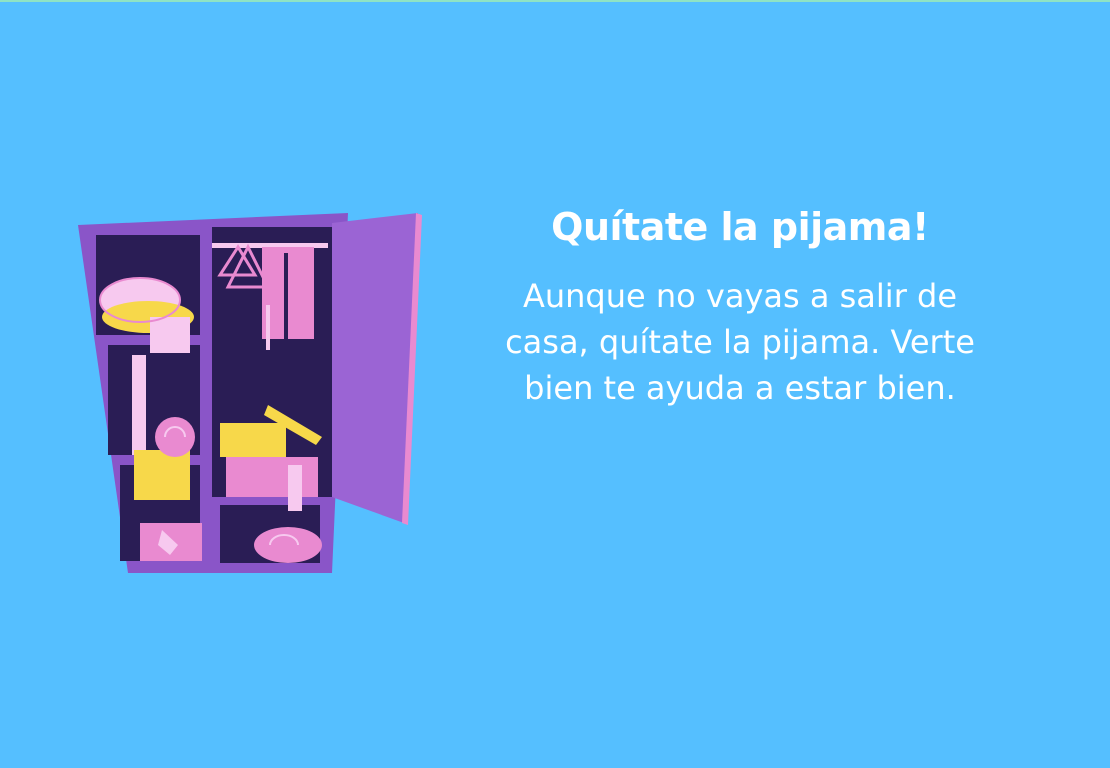 The height and width of the screenshot is (768, 1110). What do you see at coordinates (272, 477) in the screenshot?
I see `pink-box` at bounding box center [272, 477].